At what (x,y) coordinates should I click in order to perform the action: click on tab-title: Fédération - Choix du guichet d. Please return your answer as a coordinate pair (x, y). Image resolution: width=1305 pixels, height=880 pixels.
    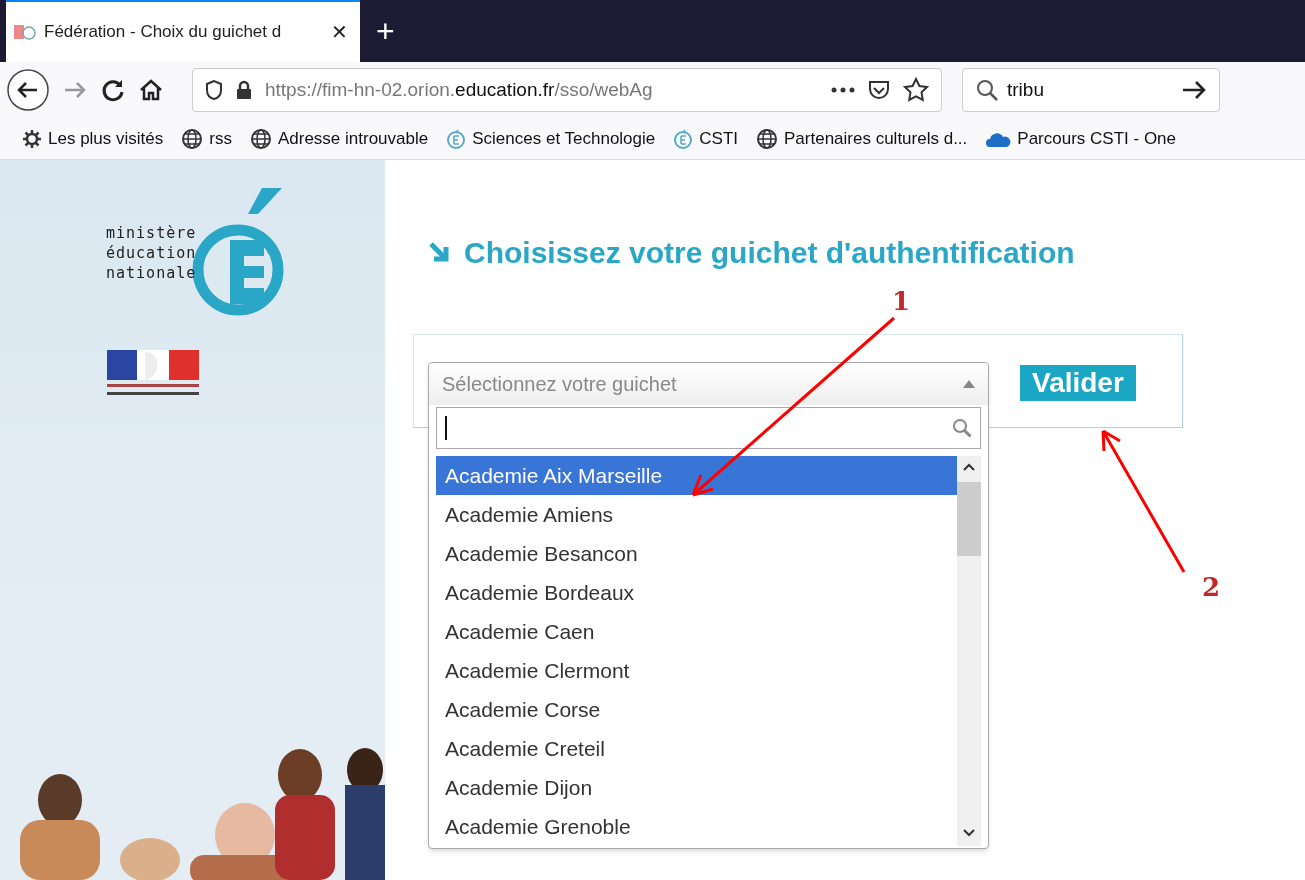
    Looking at the image, I should click on (163, 32).